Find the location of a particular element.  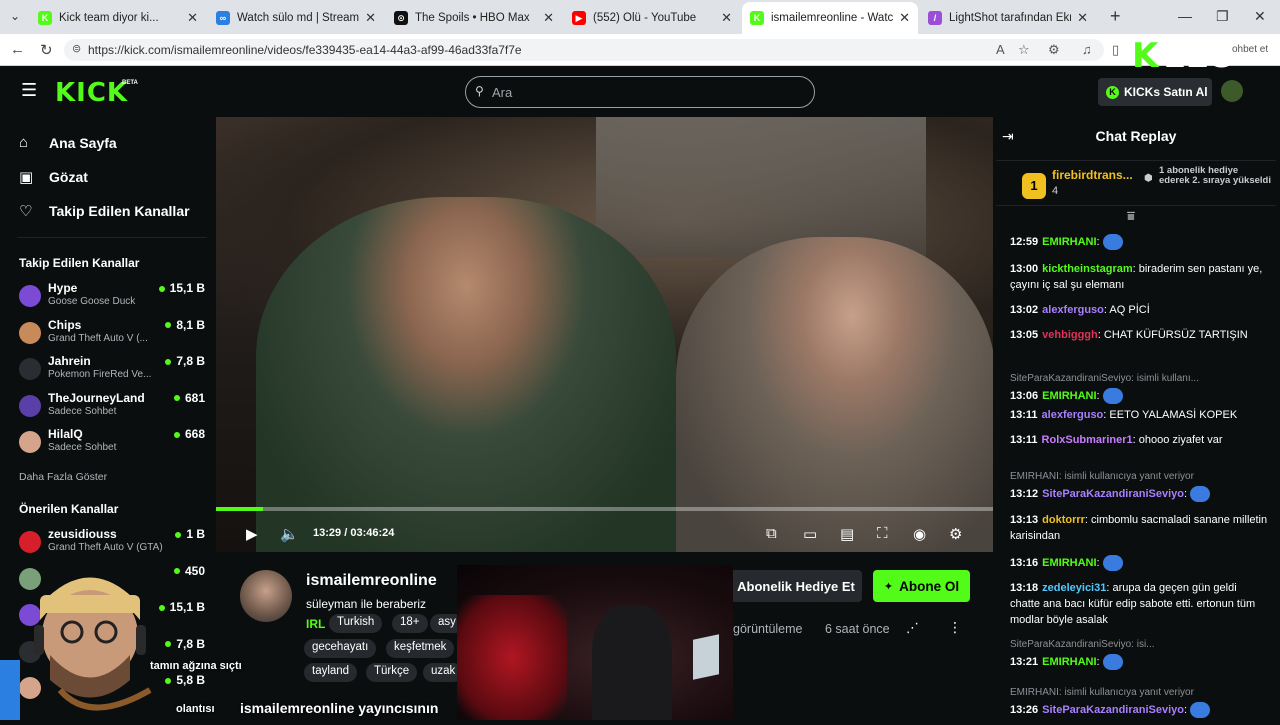

wide-mode-icon: ▤ is located at coordinates (847, 534).